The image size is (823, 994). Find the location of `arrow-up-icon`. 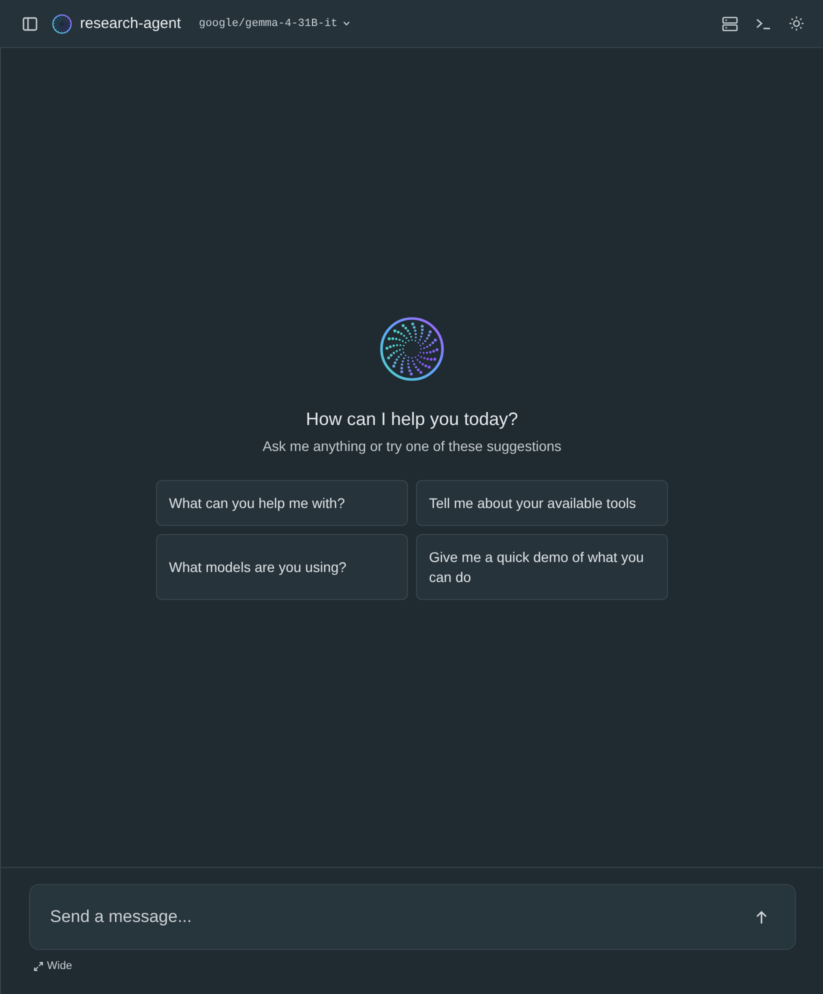

arrow-up-icon is located at coordinates (761, 917).